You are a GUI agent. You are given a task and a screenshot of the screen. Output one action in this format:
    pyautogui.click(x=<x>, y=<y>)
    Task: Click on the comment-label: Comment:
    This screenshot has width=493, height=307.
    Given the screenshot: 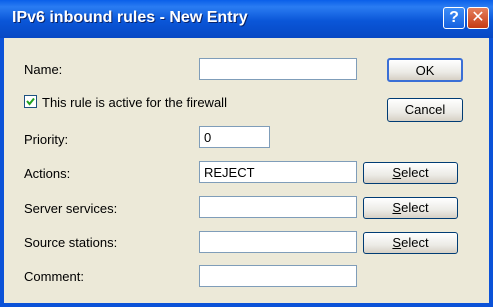 What is the action you would take?
    pyautogui.click(x=54, y=276)
    